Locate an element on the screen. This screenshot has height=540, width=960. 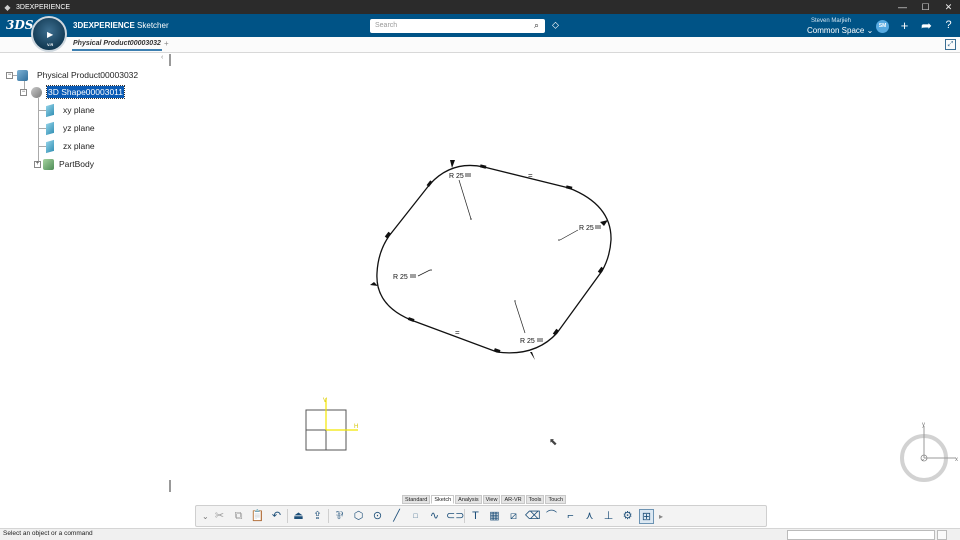
section-tab-view: View is located at coordinates (491, 499).